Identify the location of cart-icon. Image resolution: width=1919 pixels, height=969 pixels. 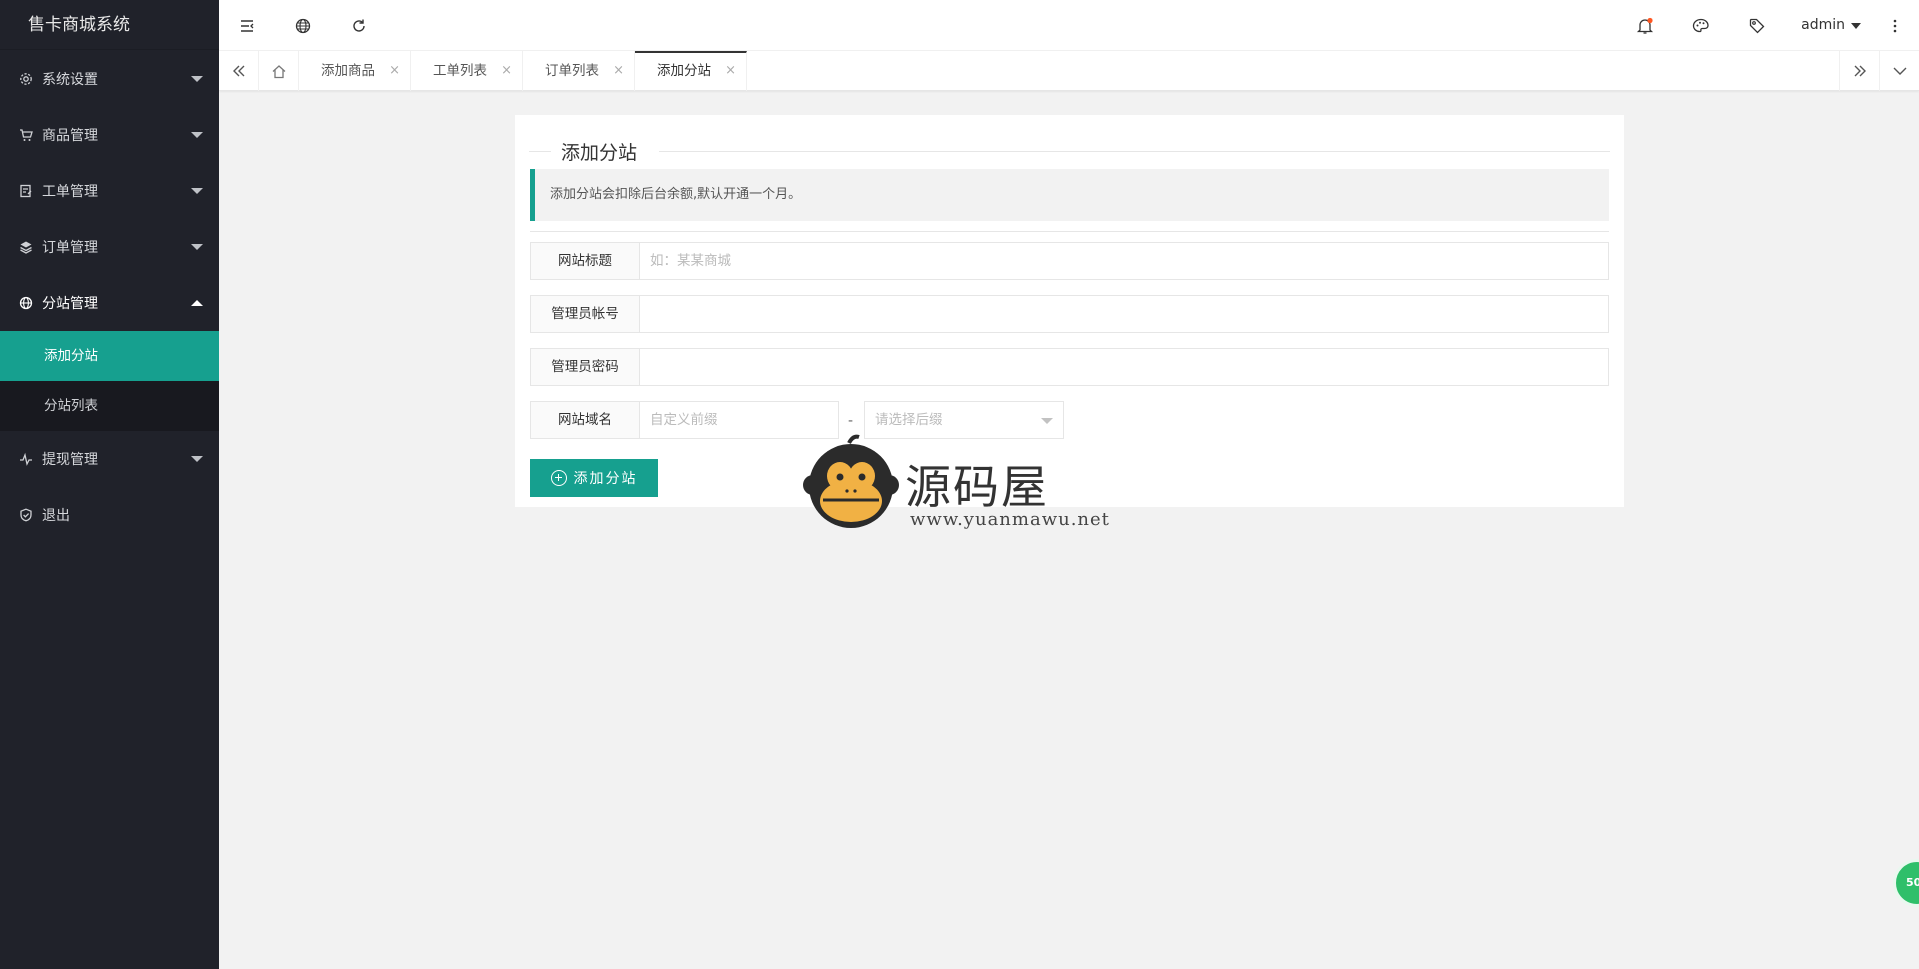
(26, 135).